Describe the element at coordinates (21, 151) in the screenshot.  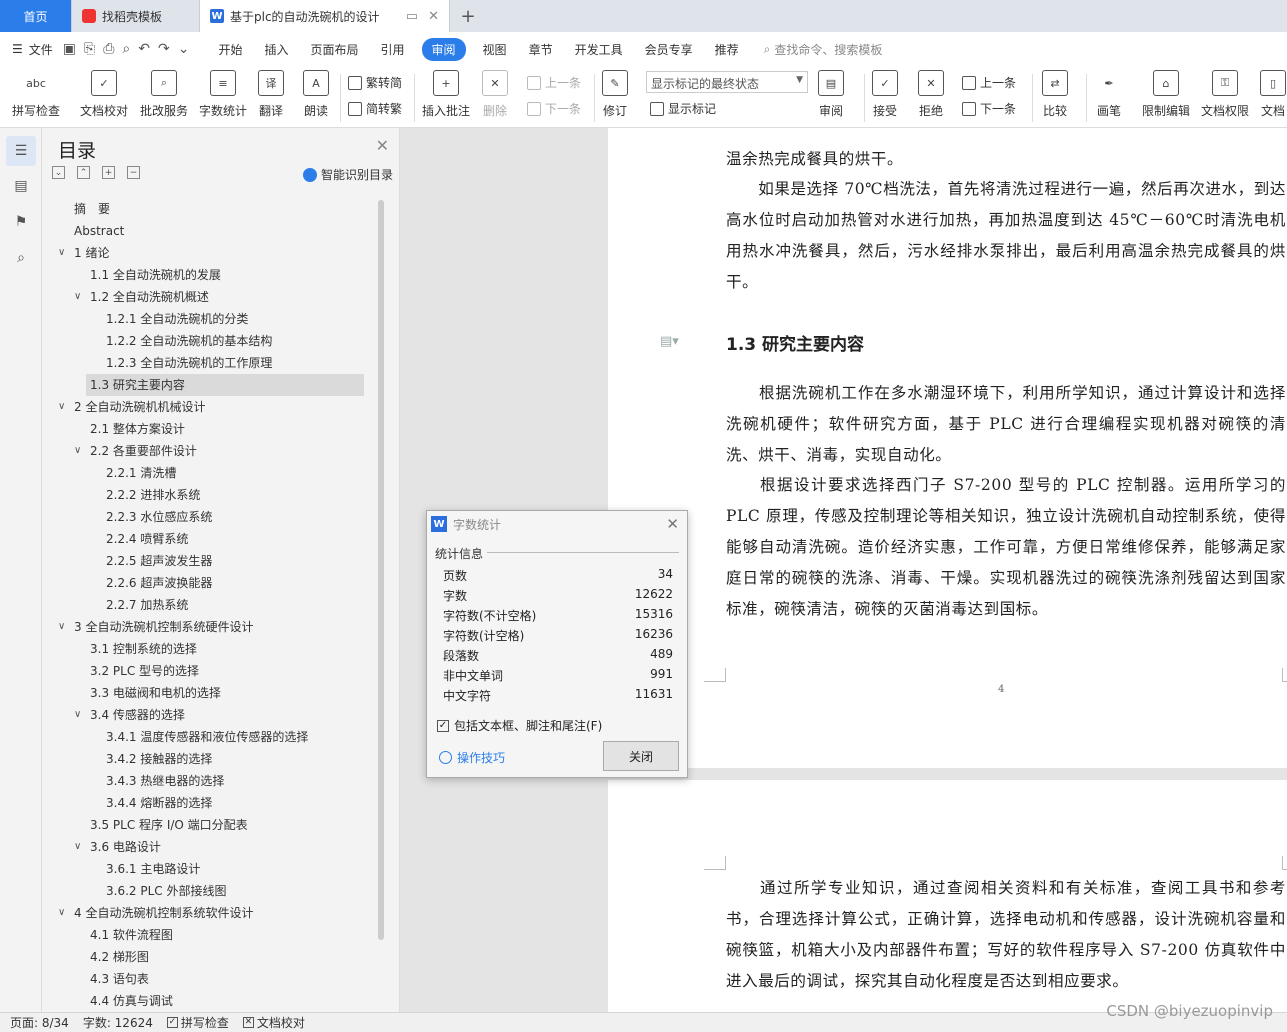
I see `toc-panel-icon: ☰` at that location.